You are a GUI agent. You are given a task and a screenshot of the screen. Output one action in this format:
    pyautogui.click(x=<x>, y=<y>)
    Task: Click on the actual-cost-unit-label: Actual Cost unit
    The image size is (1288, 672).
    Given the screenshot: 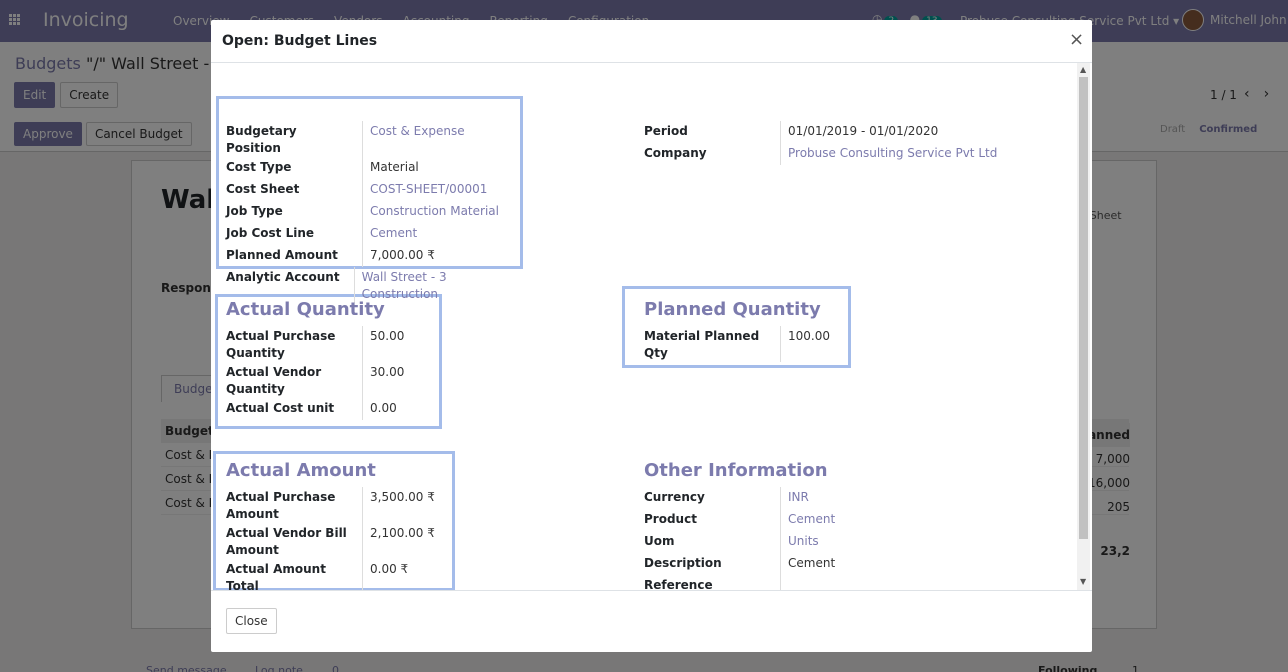 What is the action you would take?
    pyautogui.click(x=280, y=408)
    